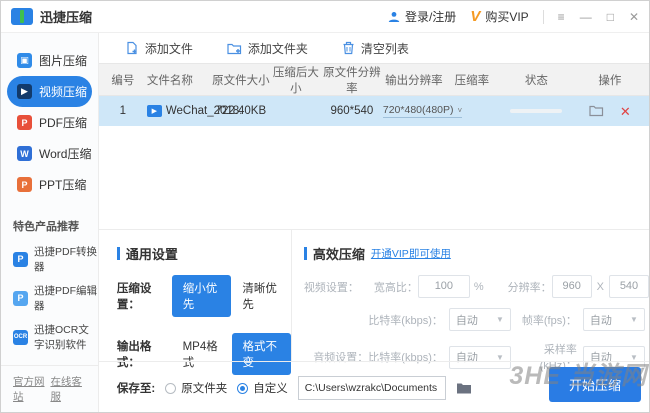 Image resolution: width=650 pixels, height=413 pixels. Describe the element at coordinates (596, 111) in the screenshot. I see `open-folder-button` at that location.